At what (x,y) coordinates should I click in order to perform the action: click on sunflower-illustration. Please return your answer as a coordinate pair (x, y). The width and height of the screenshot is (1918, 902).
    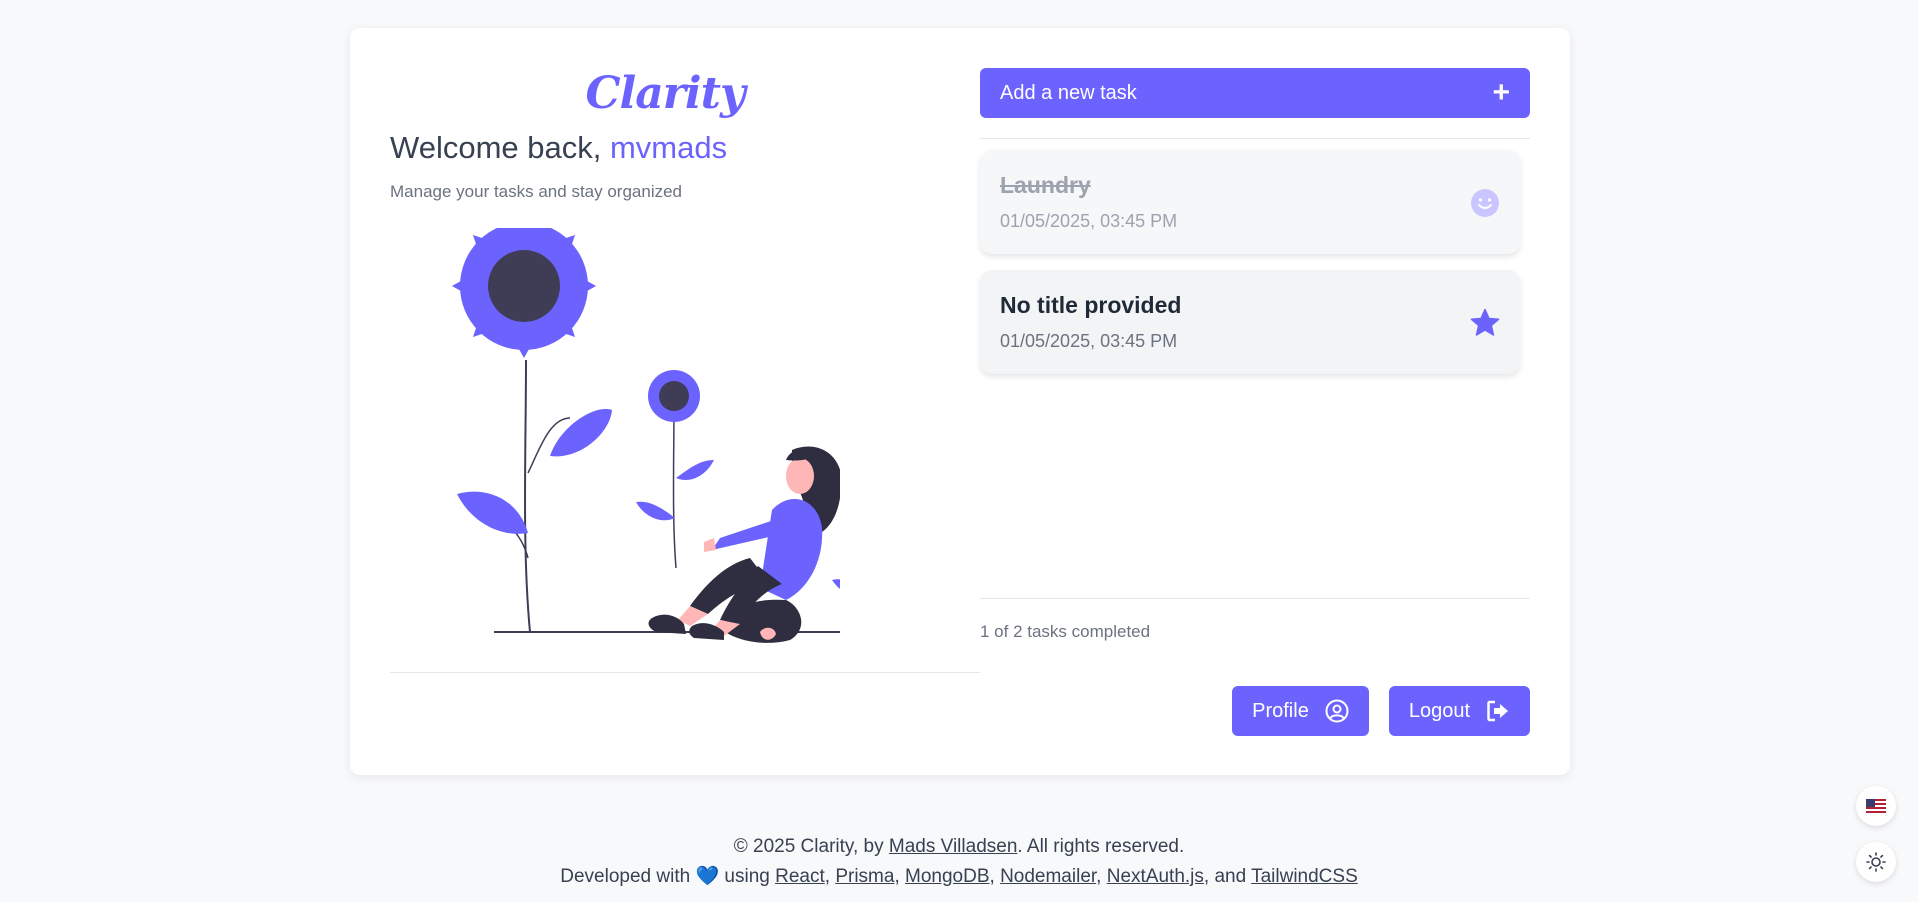
    Looking at the image, I should click on (646, 435).